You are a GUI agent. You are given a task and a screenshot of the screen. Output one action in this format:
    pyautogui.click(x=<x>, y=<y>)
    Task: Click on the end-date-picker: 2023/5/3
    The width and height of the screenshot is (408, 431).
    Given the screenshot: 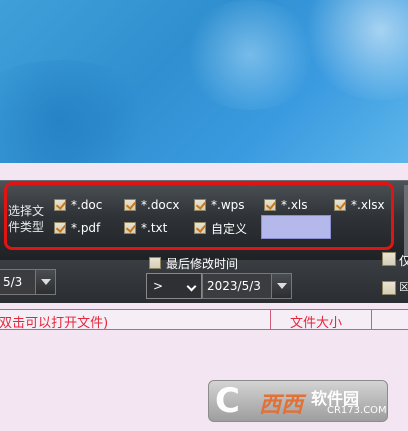 What is the action you would take?
    pyautogui.click(x=247, y=286)
    